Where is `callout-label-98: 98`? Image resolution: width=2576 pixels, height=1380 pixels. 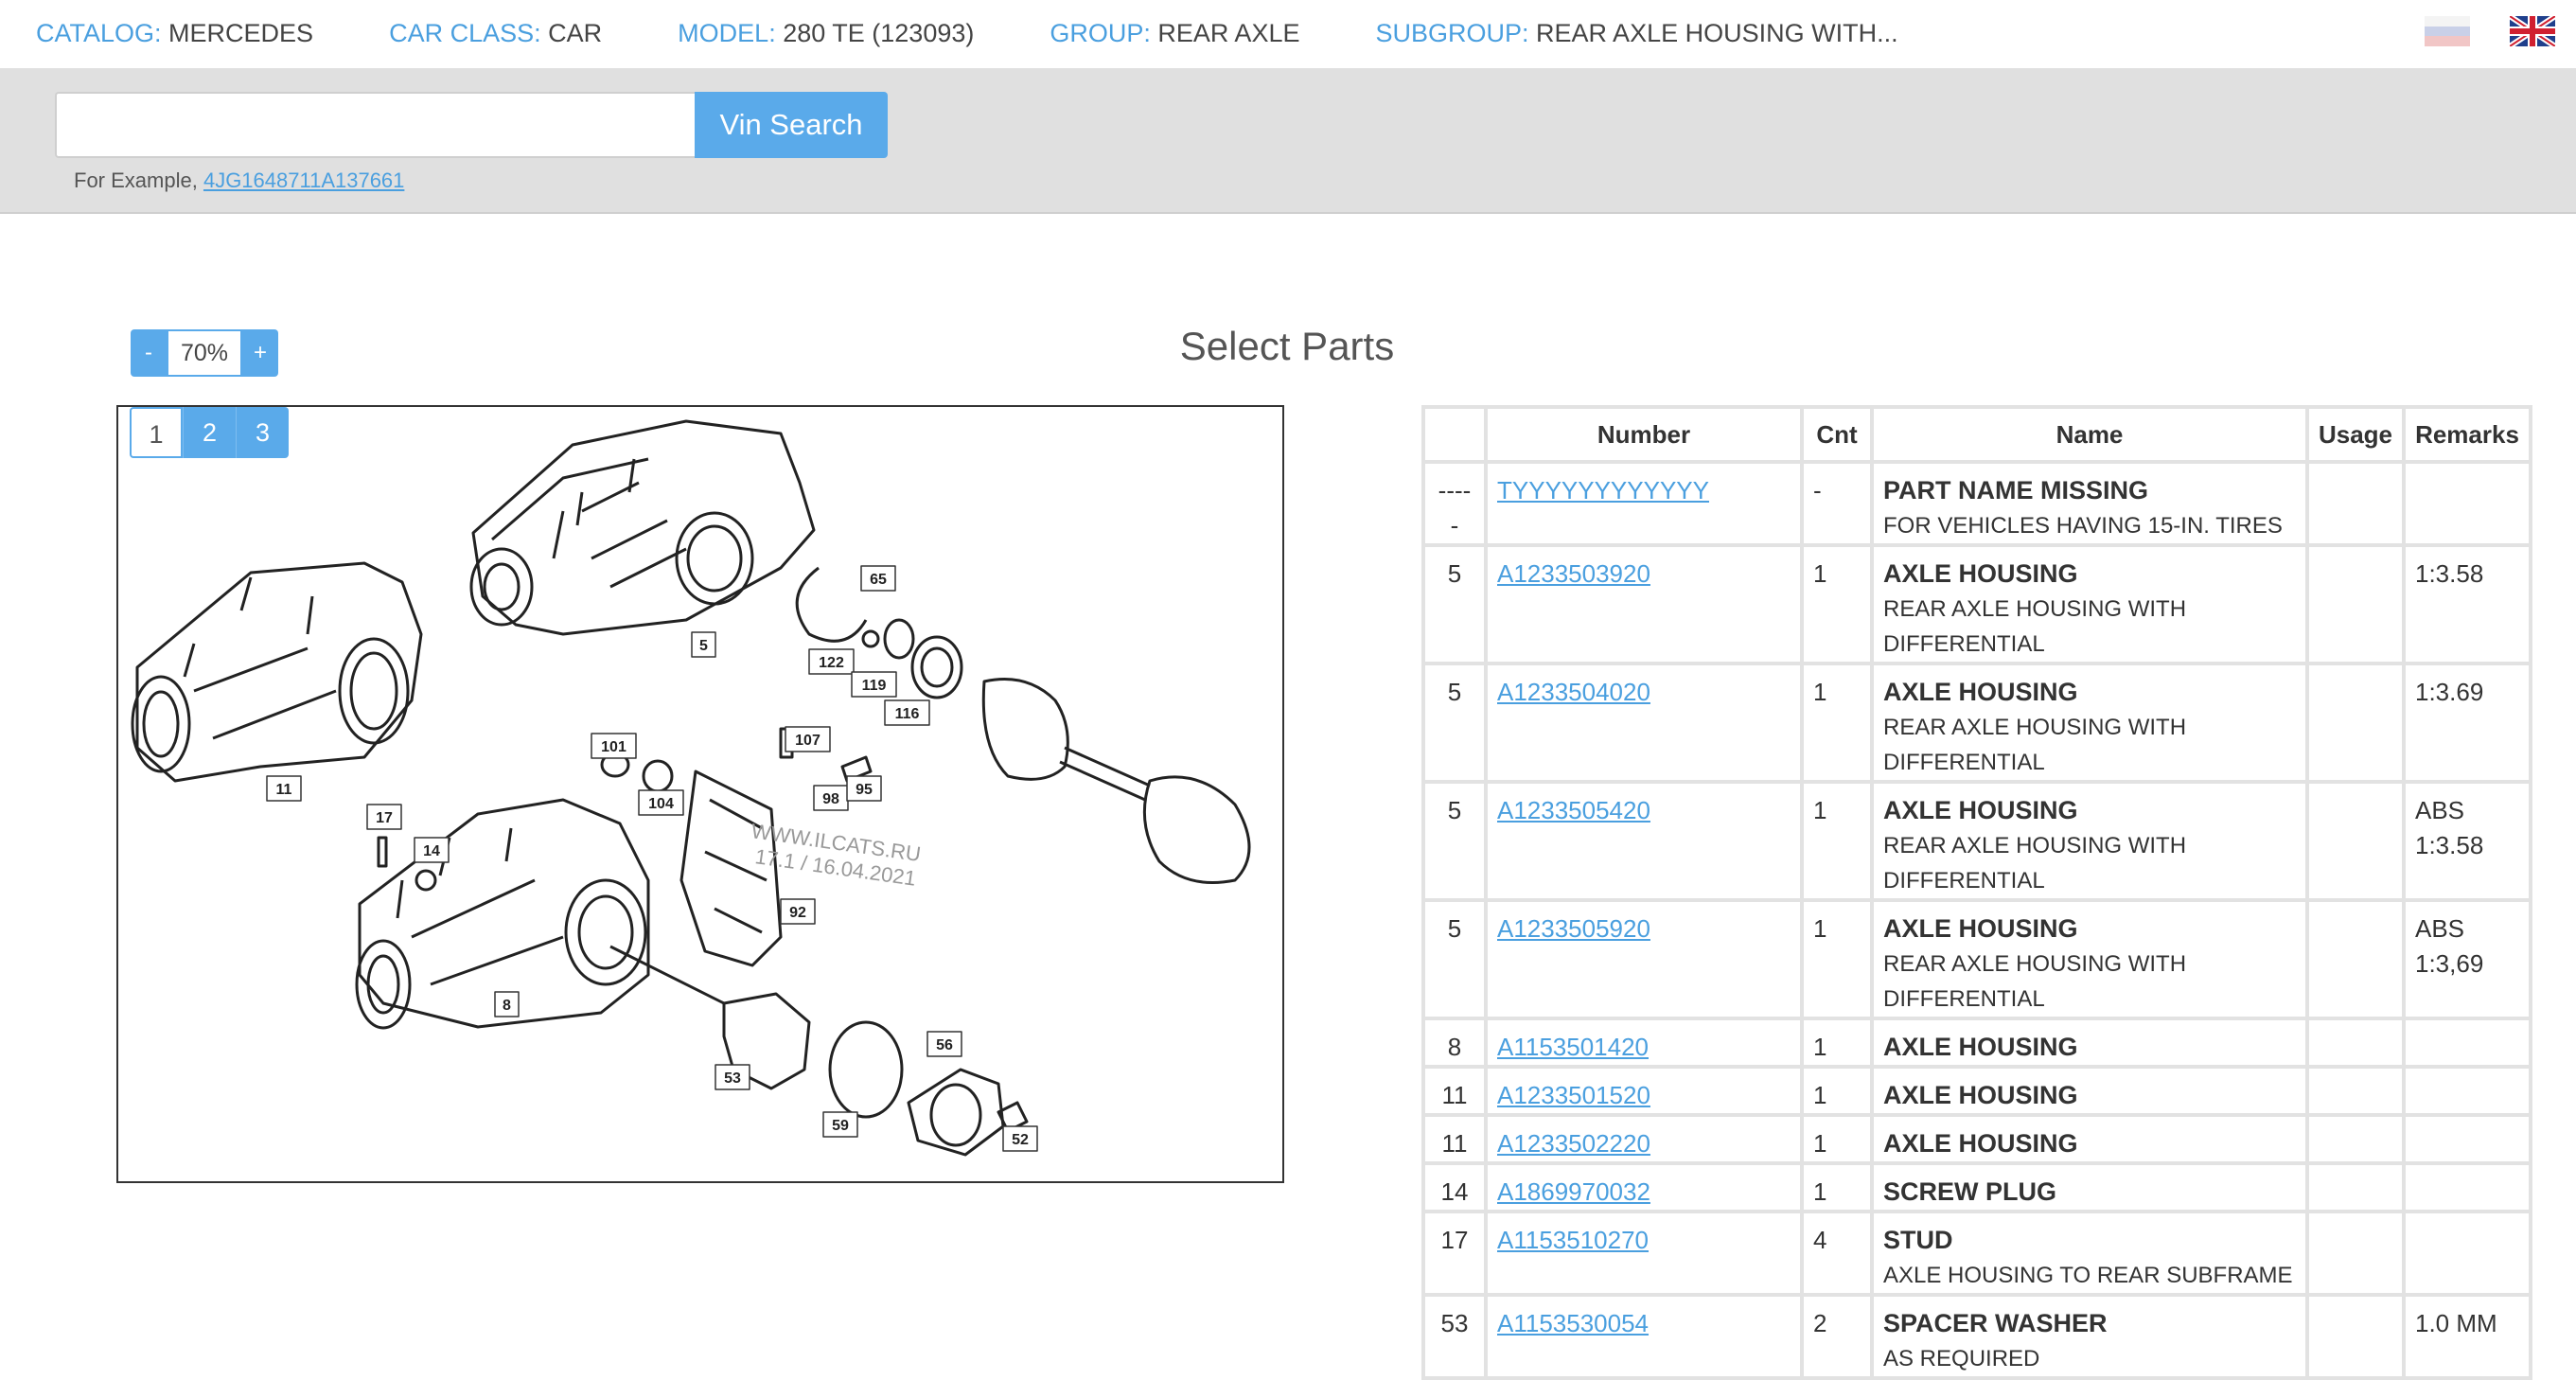 callout-label-98: 98 is located at coordinates (831, 798).